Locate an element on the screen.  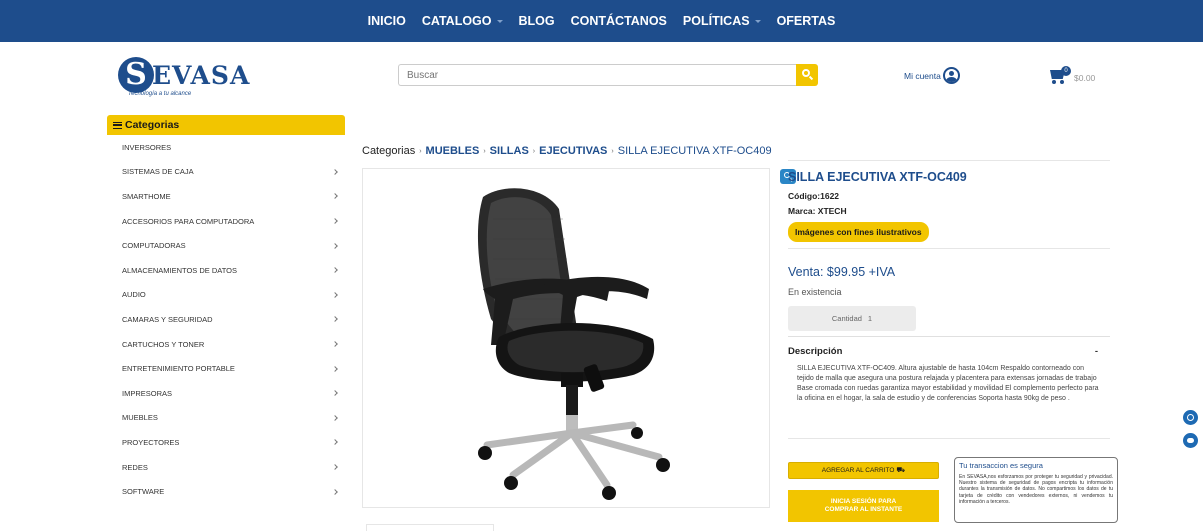
sidebar-item-label: SISTEMAS DE CAJA is located at coordinates (158, 172).